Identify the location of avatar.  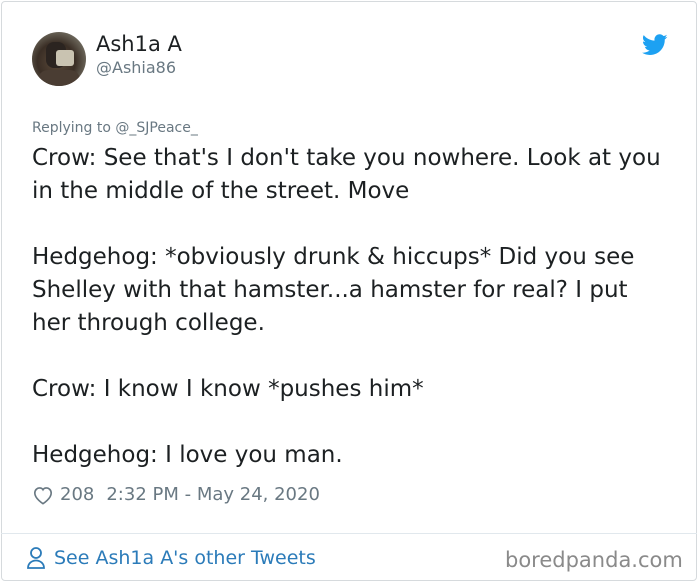
(59, 59).